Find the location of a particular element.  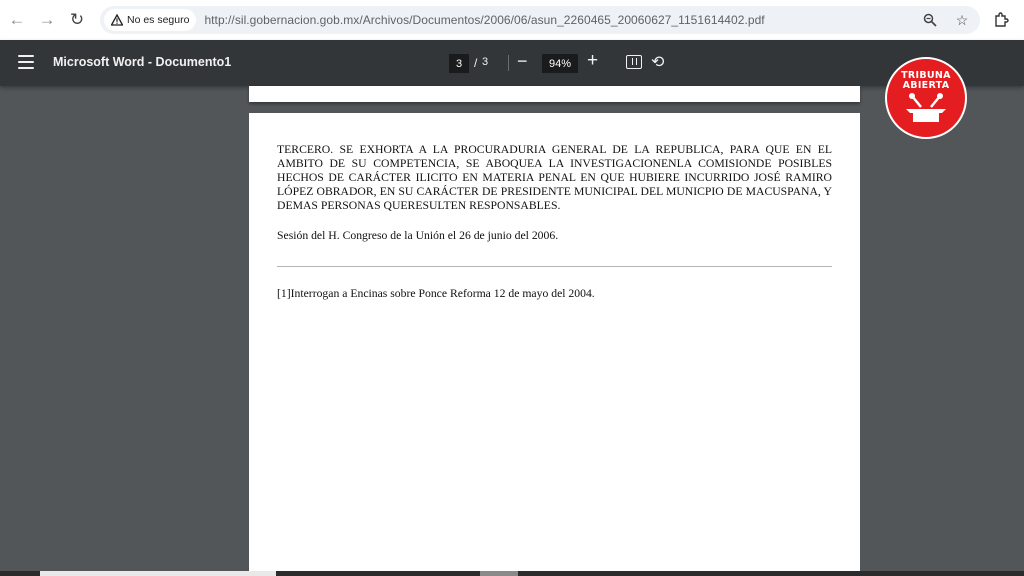

bottom-taskbar-strip is located at coordinates (512, 573).